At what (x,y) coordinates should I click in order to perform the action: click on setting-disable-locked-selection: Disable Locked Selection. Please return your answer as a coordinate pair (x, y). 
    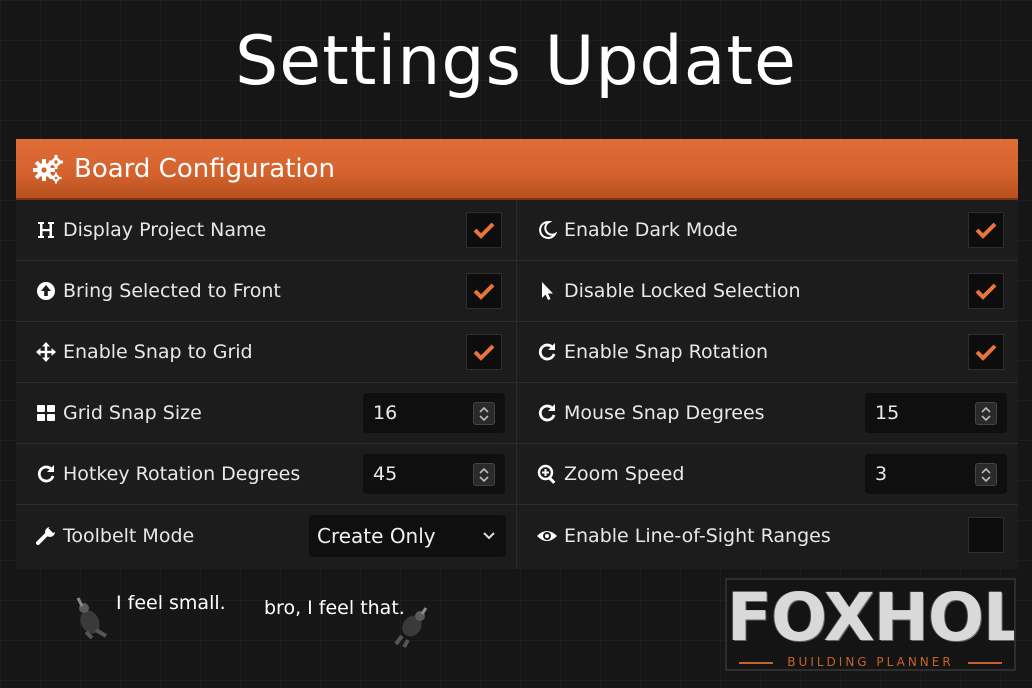
    Looking at the image, I should click on (767, 291).